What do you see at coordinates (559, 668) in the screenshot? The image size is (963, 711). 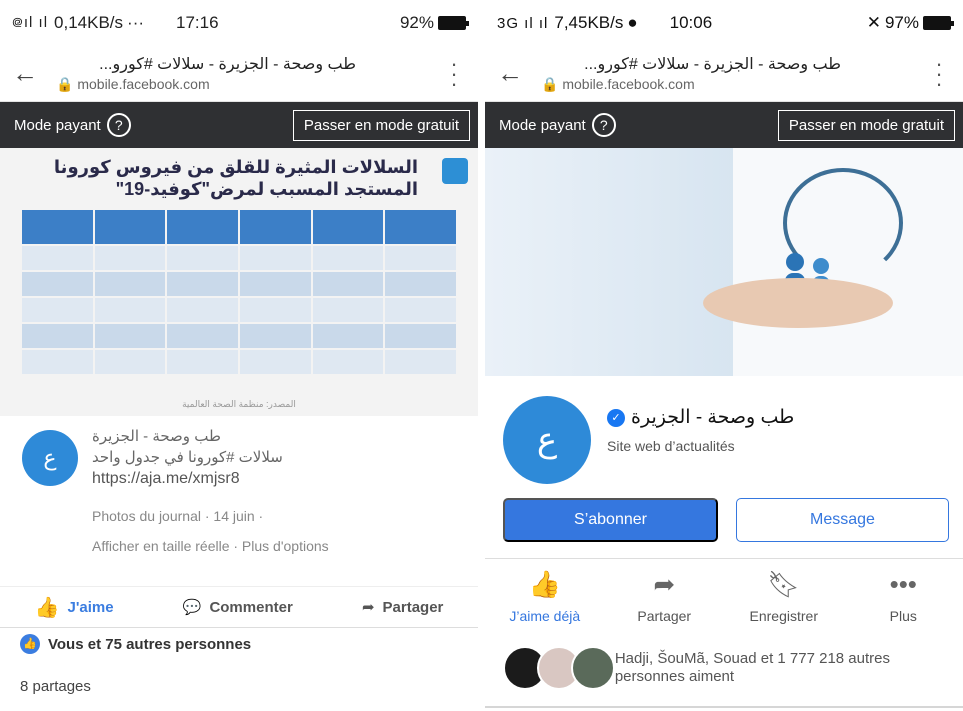 I see `friend-avatars` at bounding box center [559, 668].